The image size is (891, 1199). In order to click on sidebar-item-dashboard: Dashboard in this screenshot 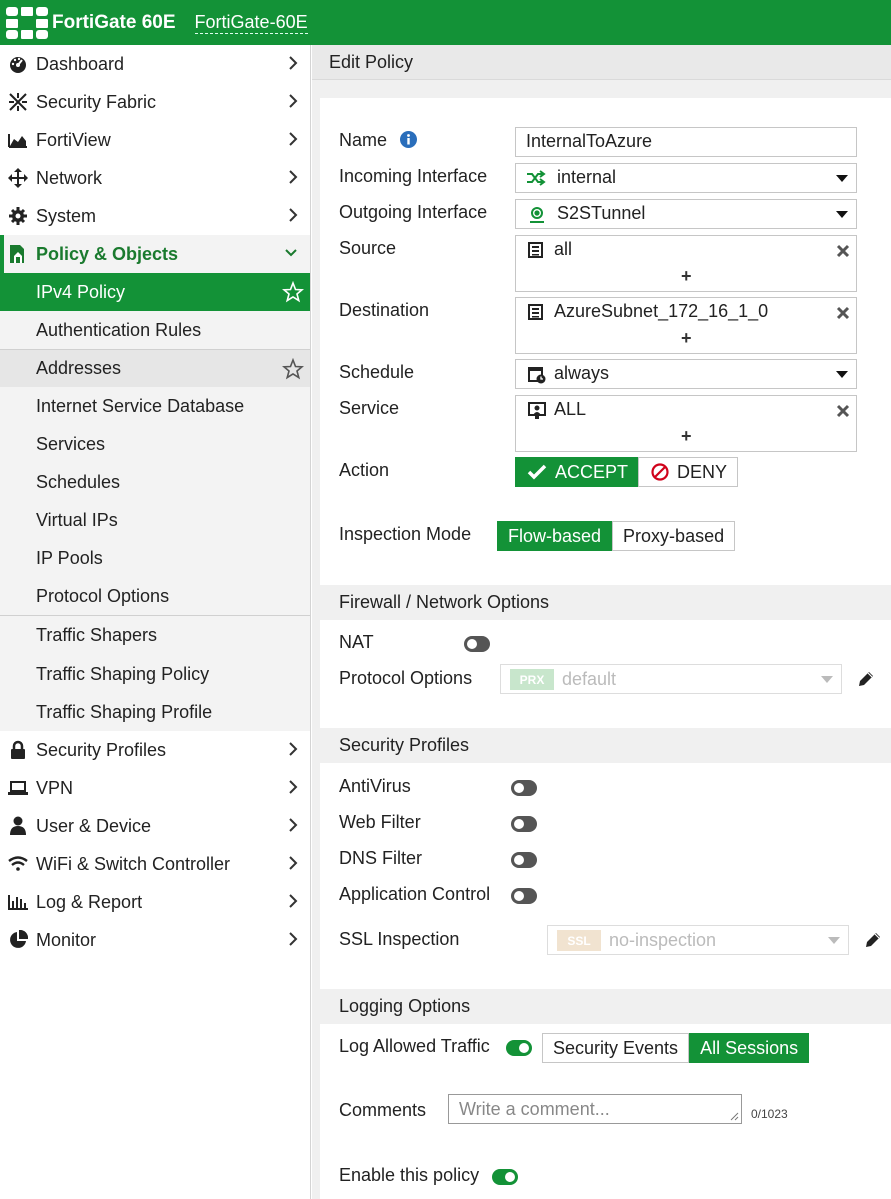, I will do `click(155, 64)`.